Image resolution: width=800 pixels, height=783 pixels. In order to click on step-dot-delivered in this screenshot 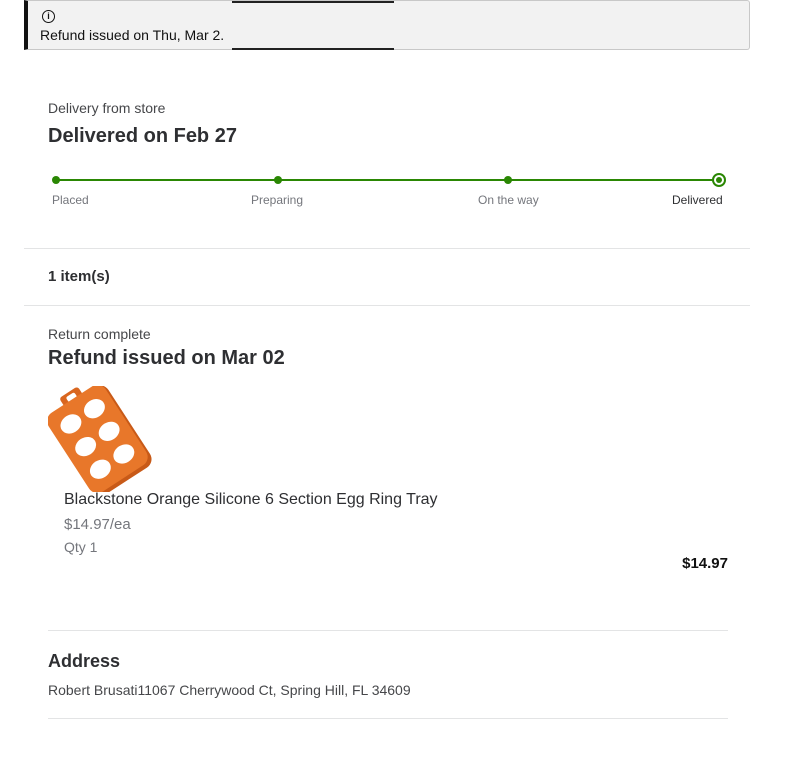, I will do `click(719, 180)`.